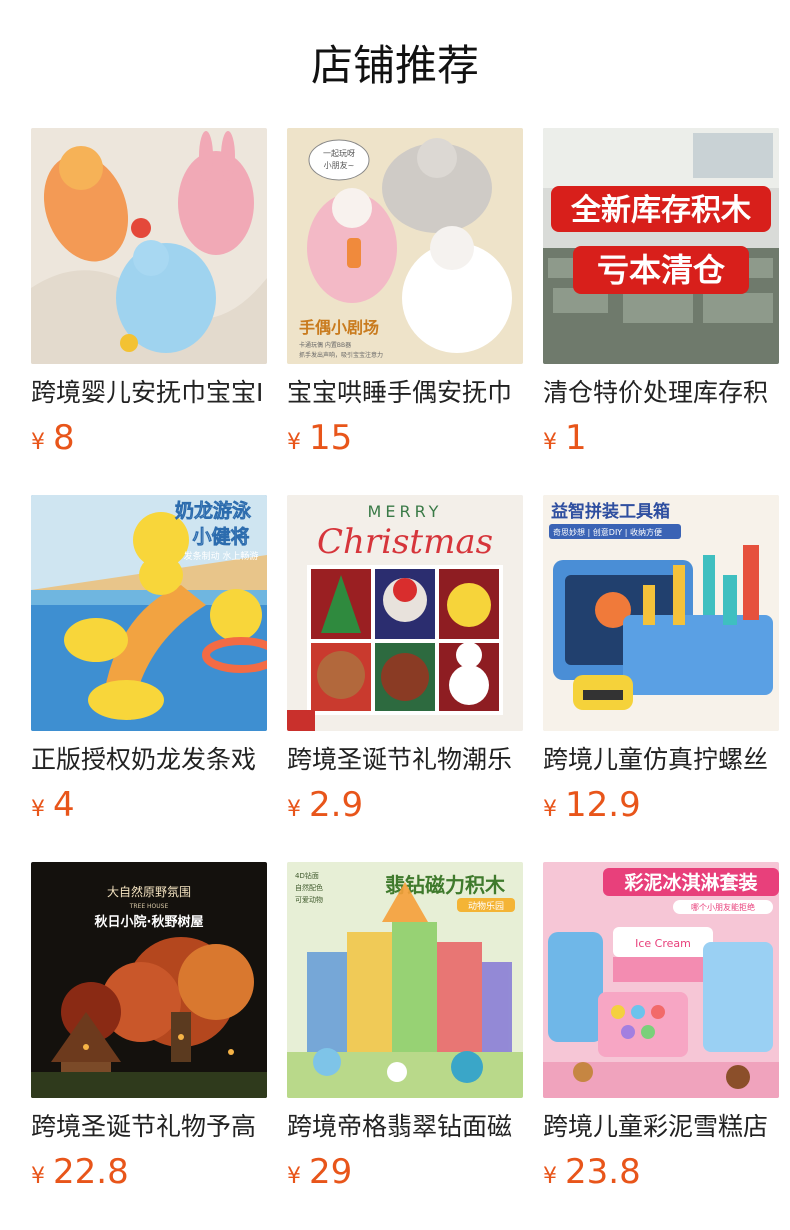  I want to click on price-value: 22.8, so click(91, 1172).